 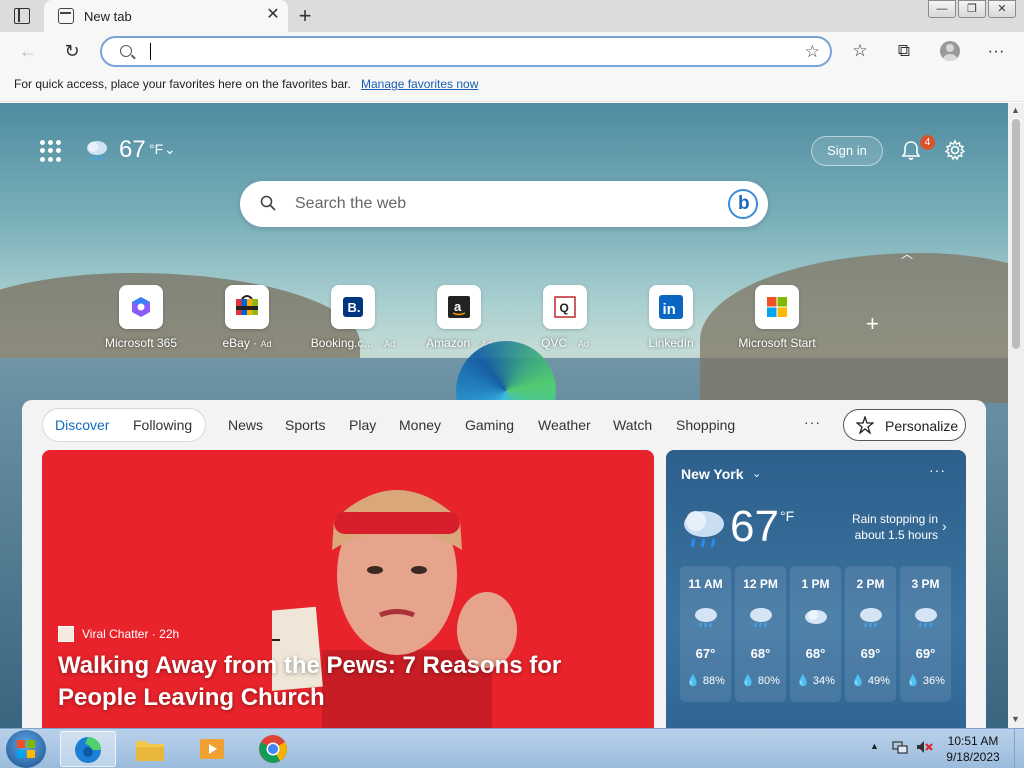 I want to click on collections-icon: ⧉, so click(x=904, y=51).